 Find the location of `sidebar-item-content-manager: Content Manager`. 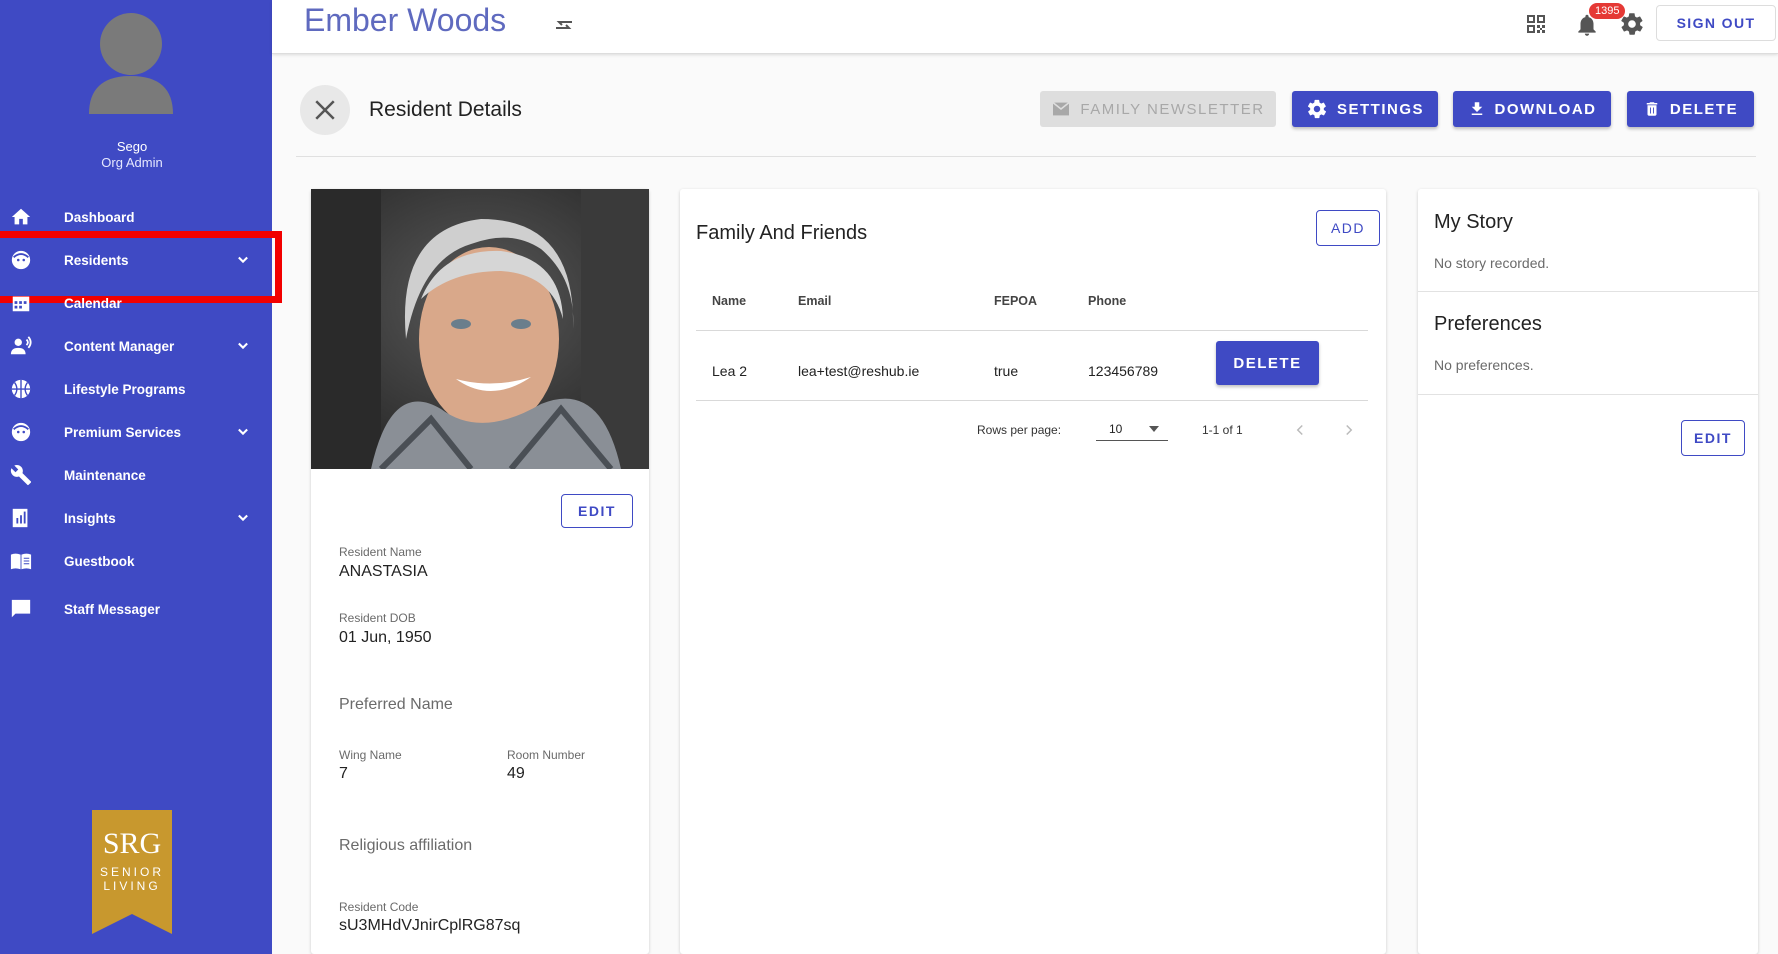

sidebar-item-content-manager: Content Manager is located at coordinates (136, 346).